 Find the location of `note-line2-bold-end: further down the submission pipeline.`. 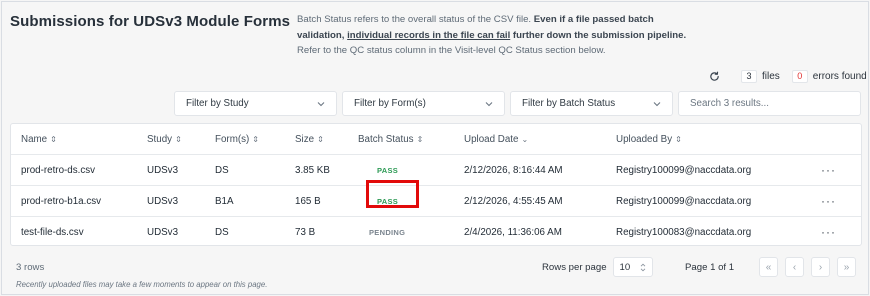

note-line2-bold-end: further down the submission pipeline. is located at coordinates (598, 35).